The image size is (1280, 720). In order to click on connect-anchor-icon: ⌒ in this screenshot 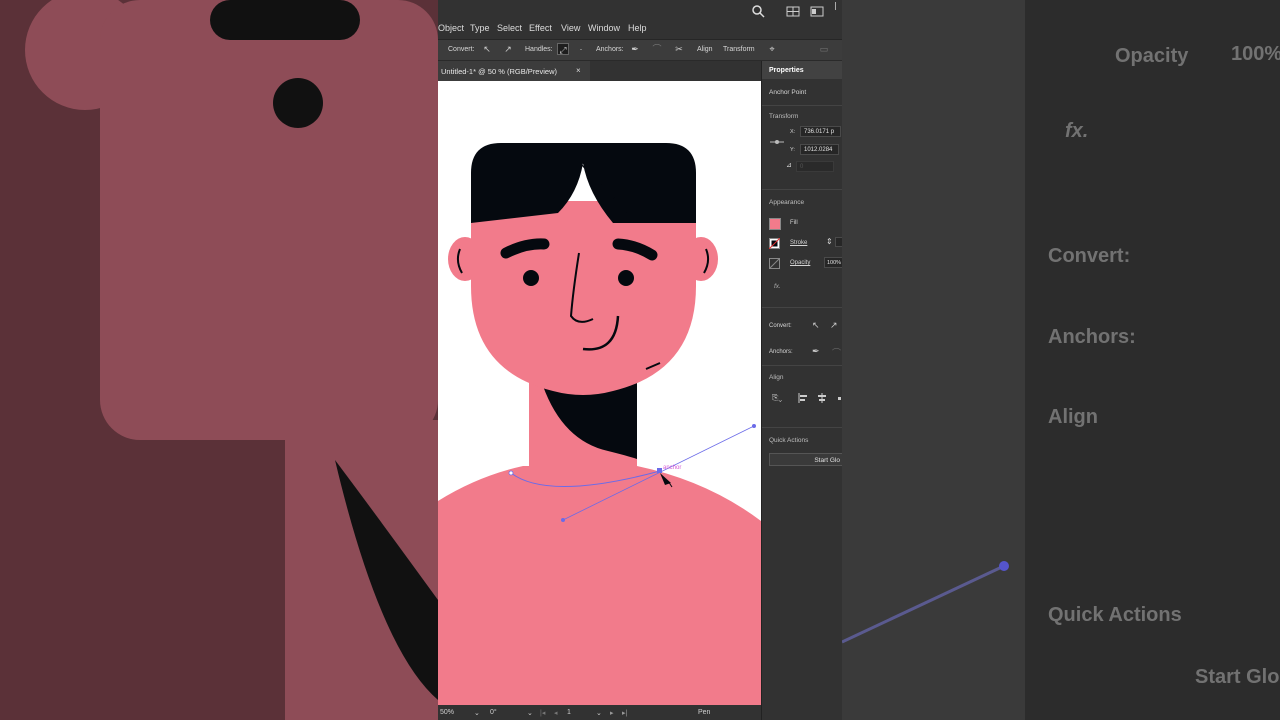, I will do `click(657, 49)`.